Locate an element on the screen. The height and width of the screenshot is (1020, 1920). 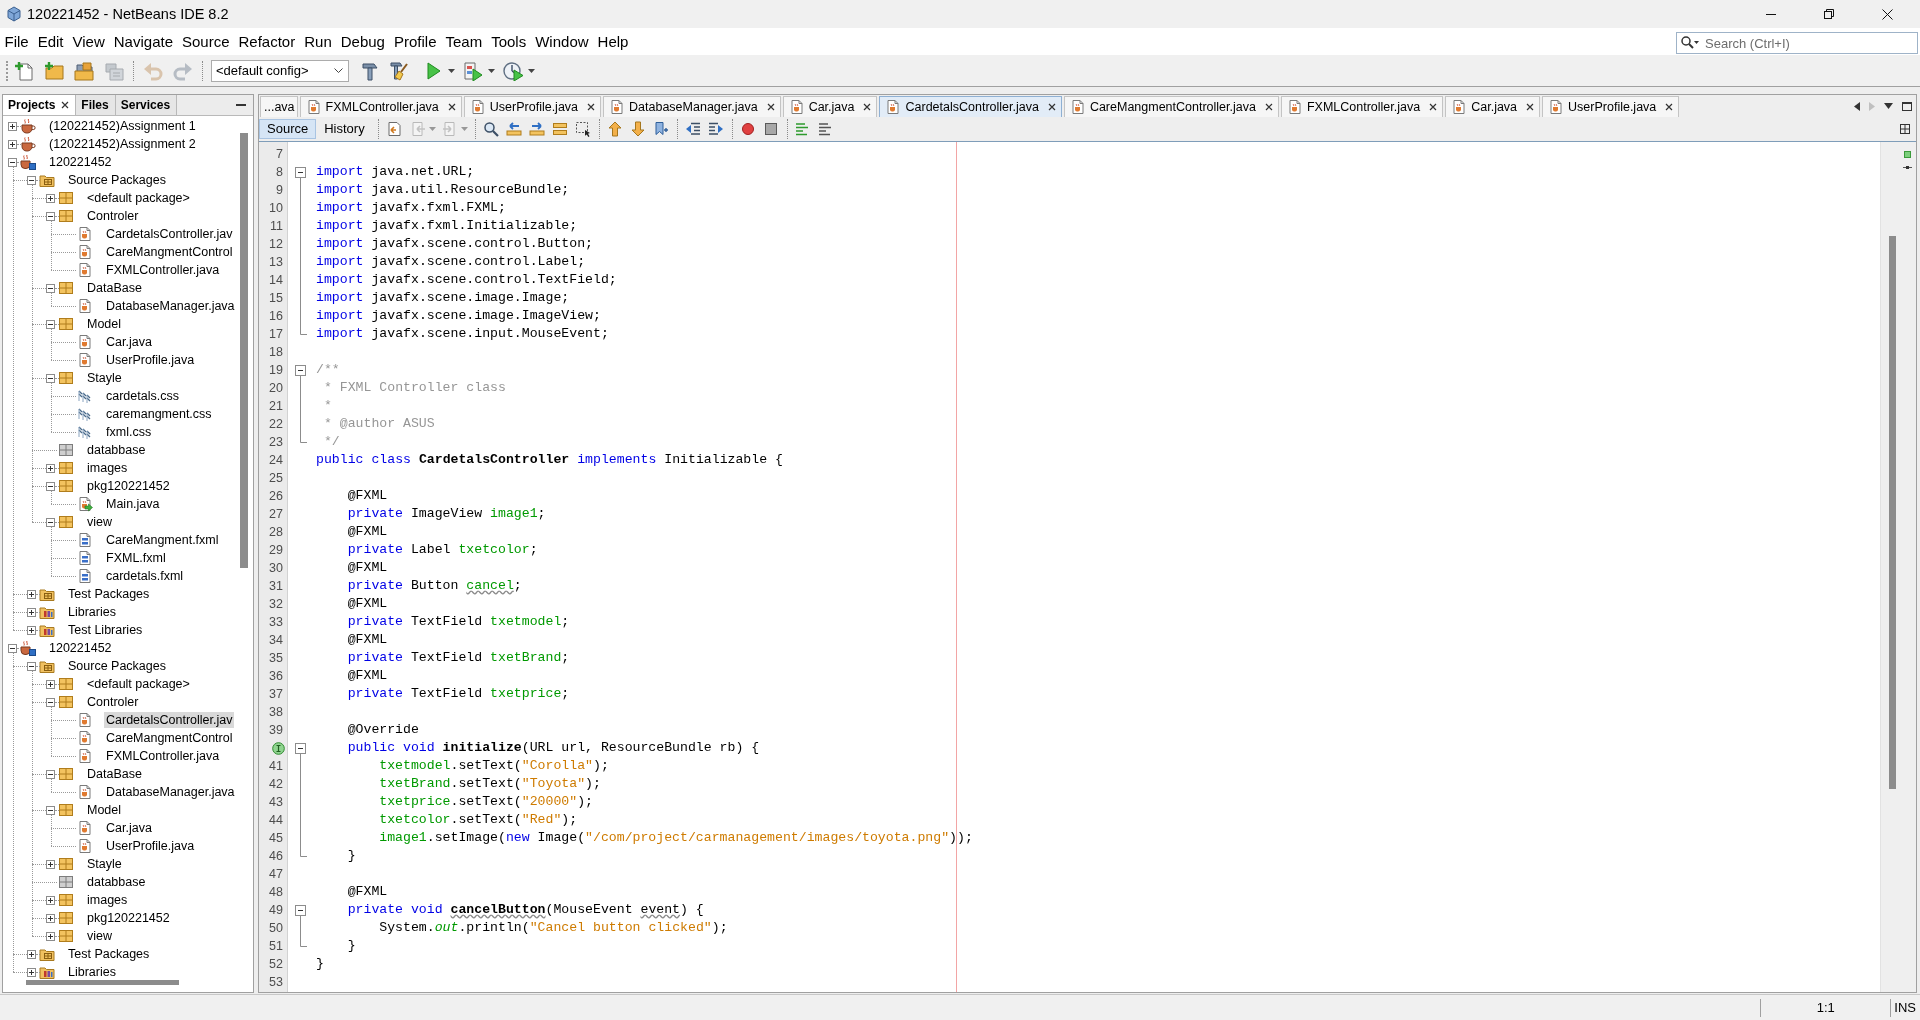
menu-item: Team is located at coordinates (464, 41).